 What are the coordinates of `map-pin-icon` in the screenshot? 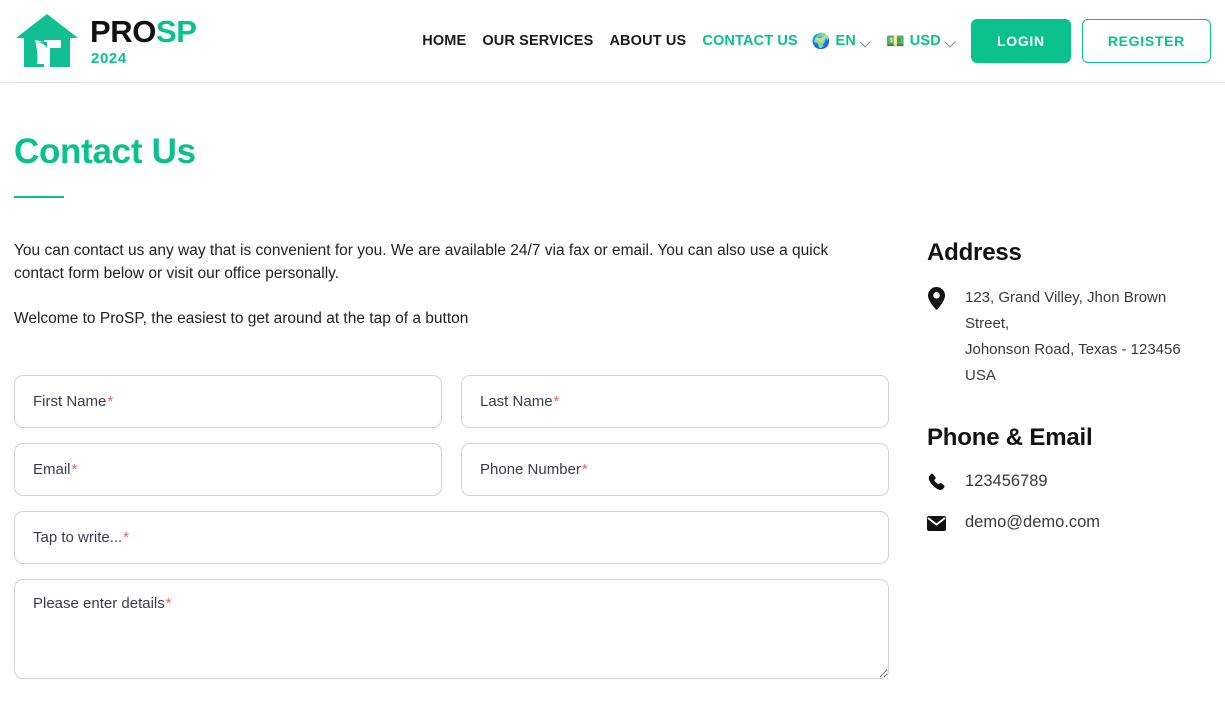 It's located at (936, 297).